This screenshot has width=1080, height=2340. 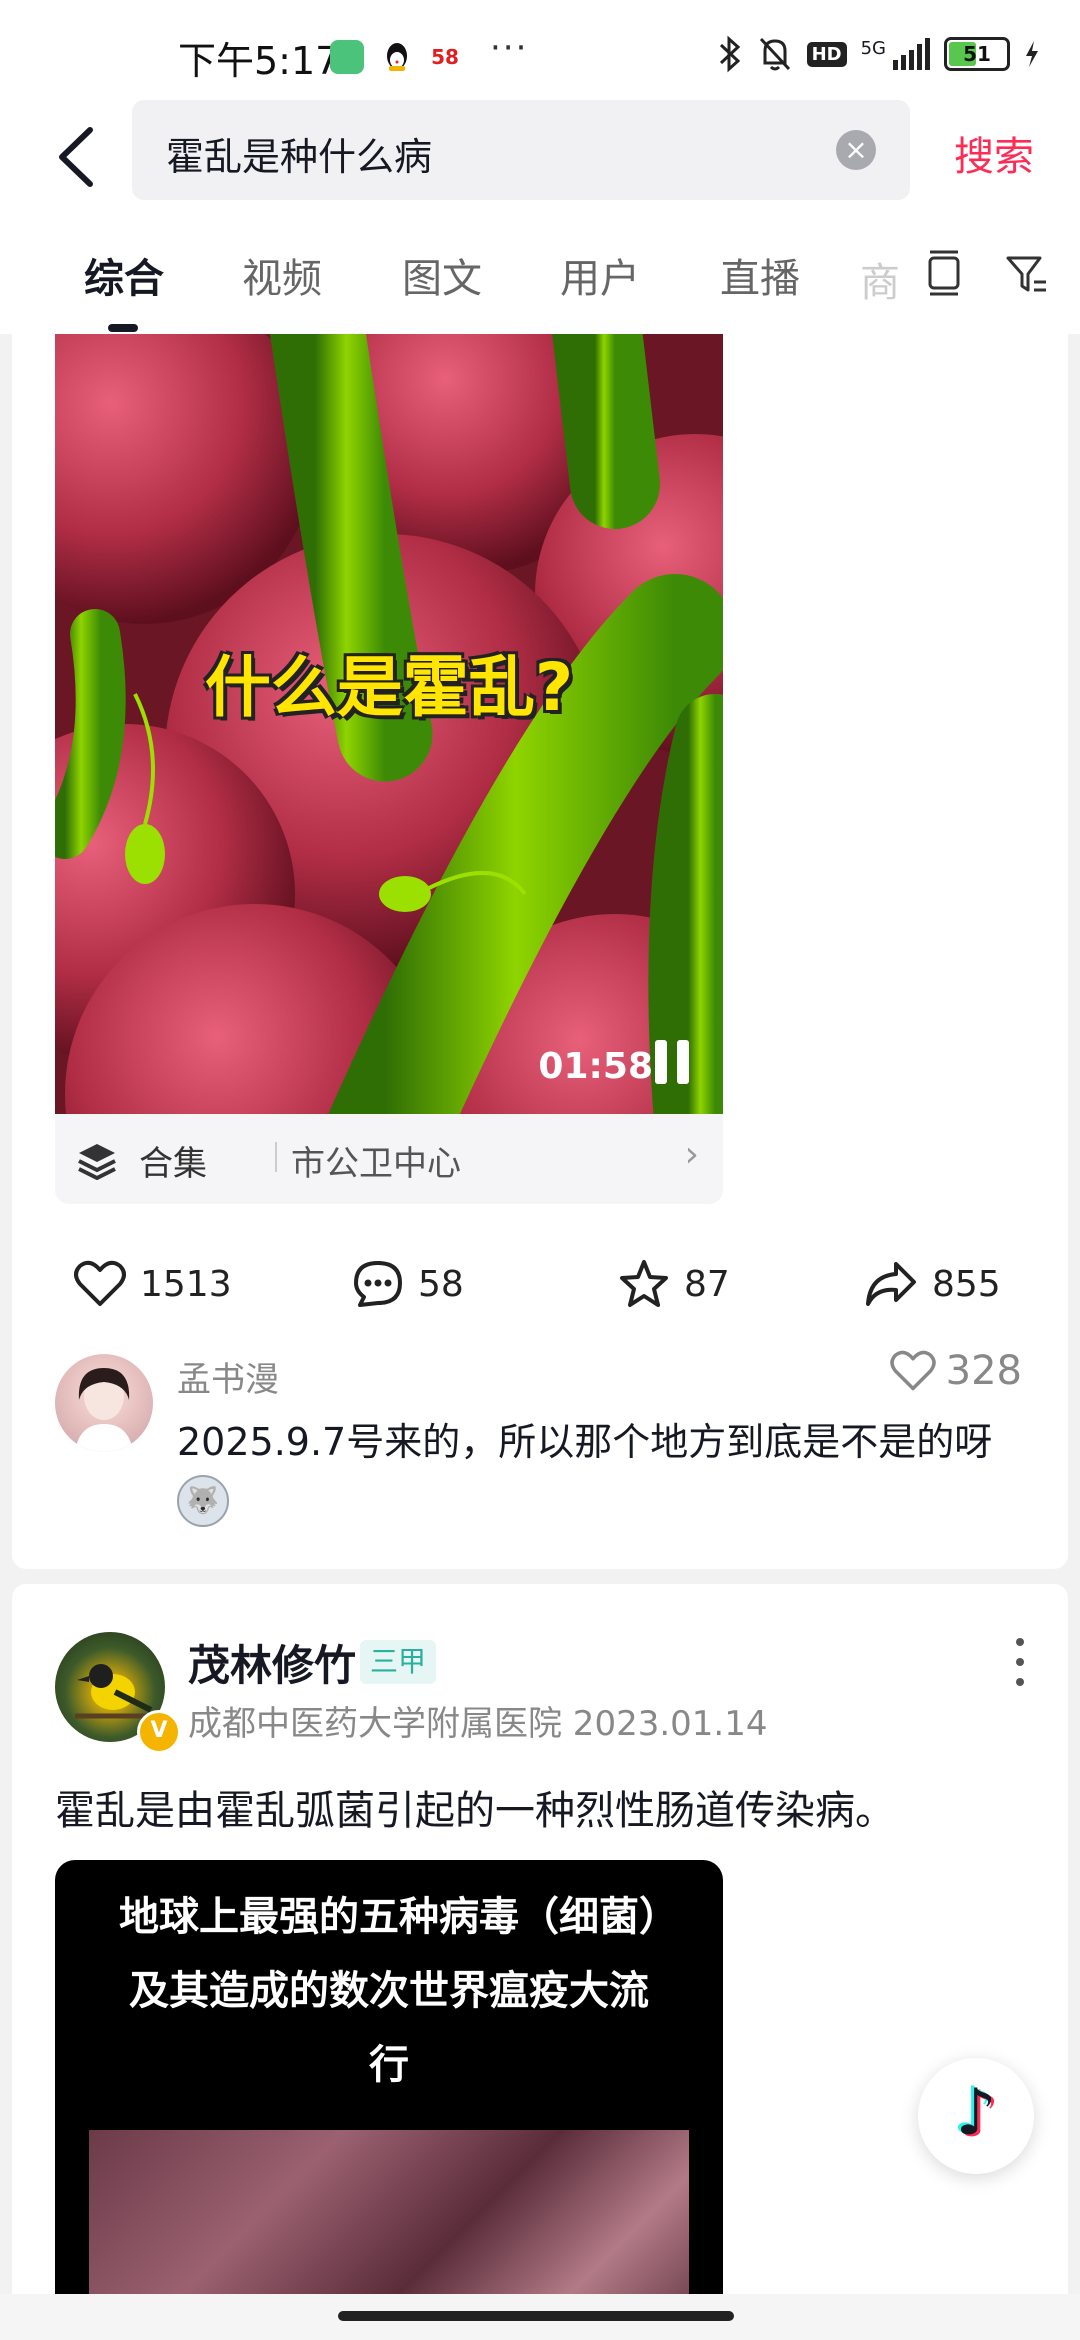 I want to click on 58-app-icon: 58, so click(x=445, y=57).